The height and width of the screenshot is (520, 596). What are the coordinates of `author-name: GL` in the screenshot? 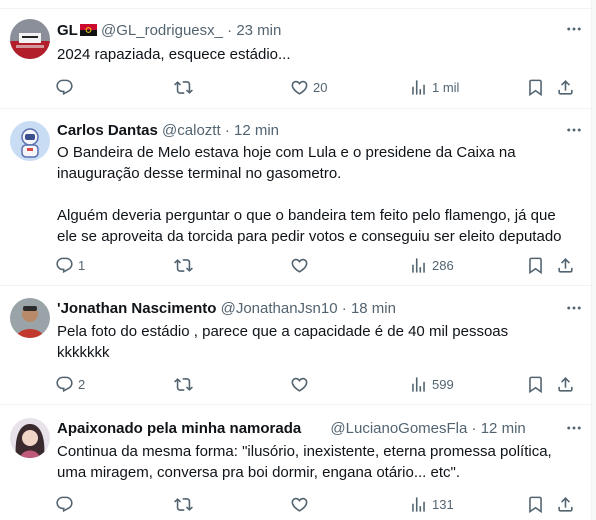 It's located at (67, 30).